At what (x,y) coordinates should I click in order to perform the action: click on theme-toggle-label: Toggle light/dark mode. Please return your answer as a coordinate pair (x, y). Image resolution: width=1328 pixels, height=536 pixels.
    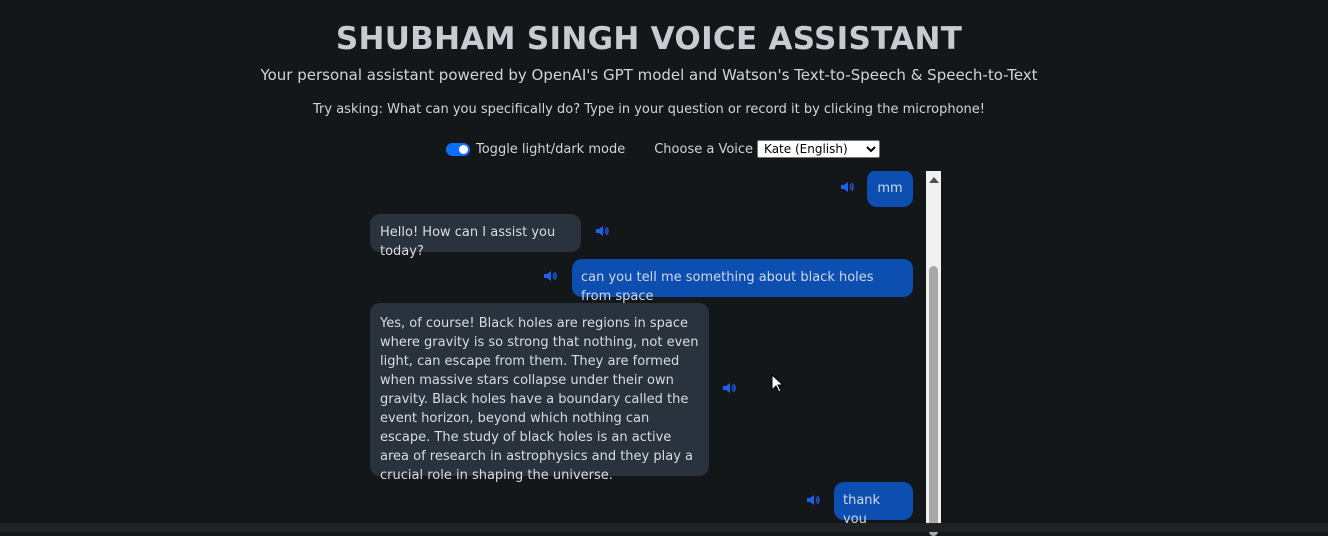
    Looking at the image, I should click on (551, 149).